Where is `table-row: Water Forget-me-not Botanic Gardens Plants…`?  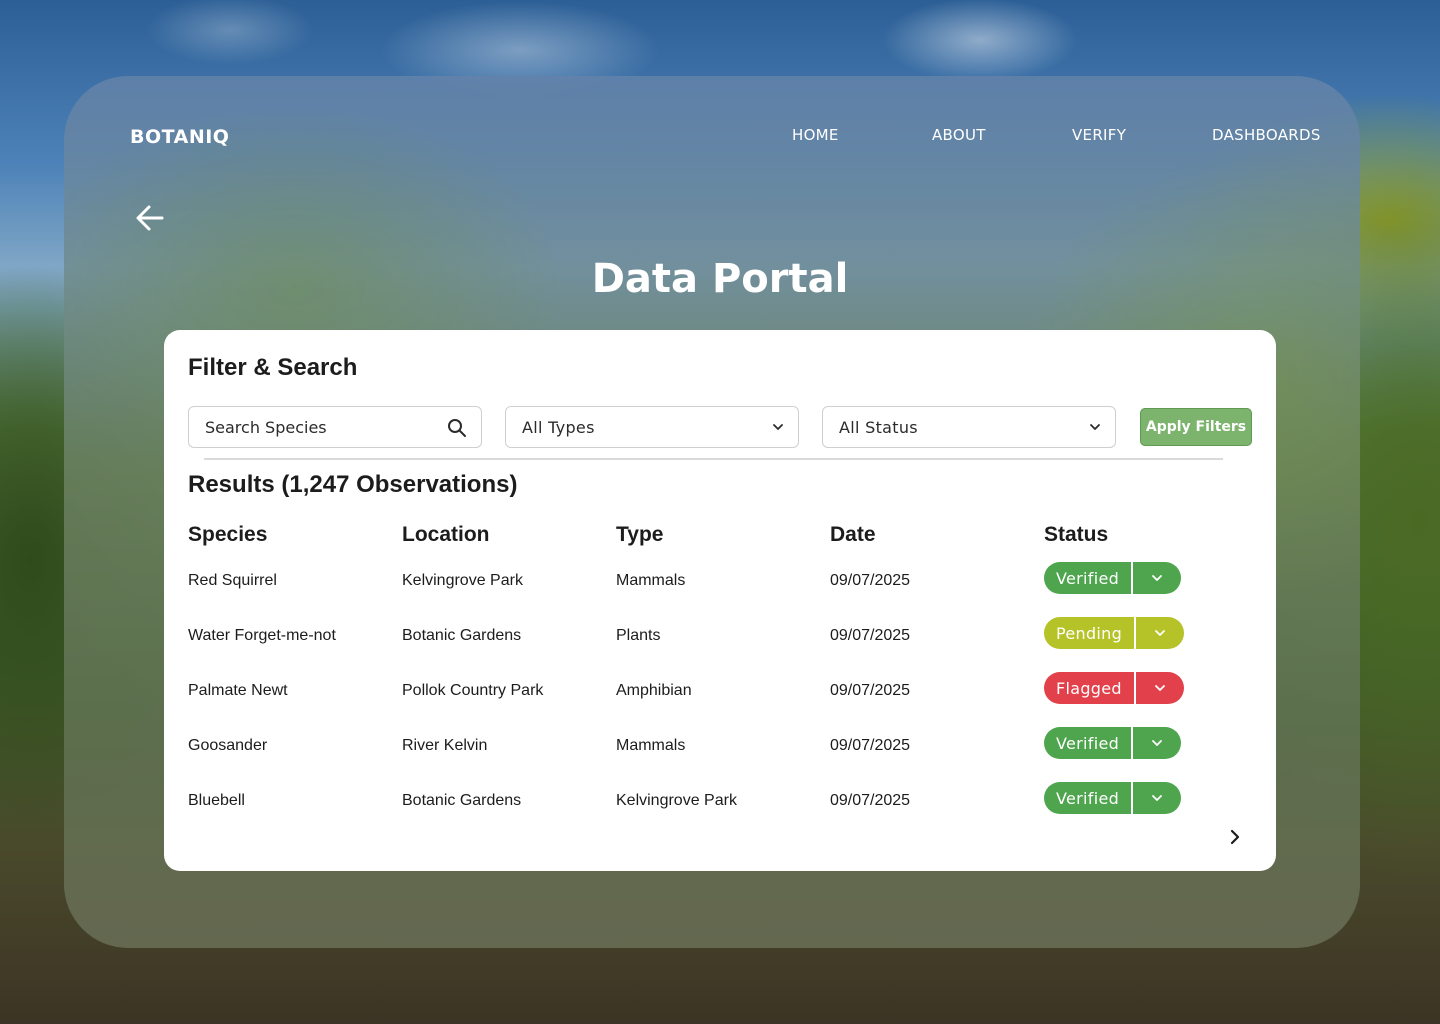 table-row: Water Forget-me-not Botanic Gardens Plants… is located at coordinates (720, 642).